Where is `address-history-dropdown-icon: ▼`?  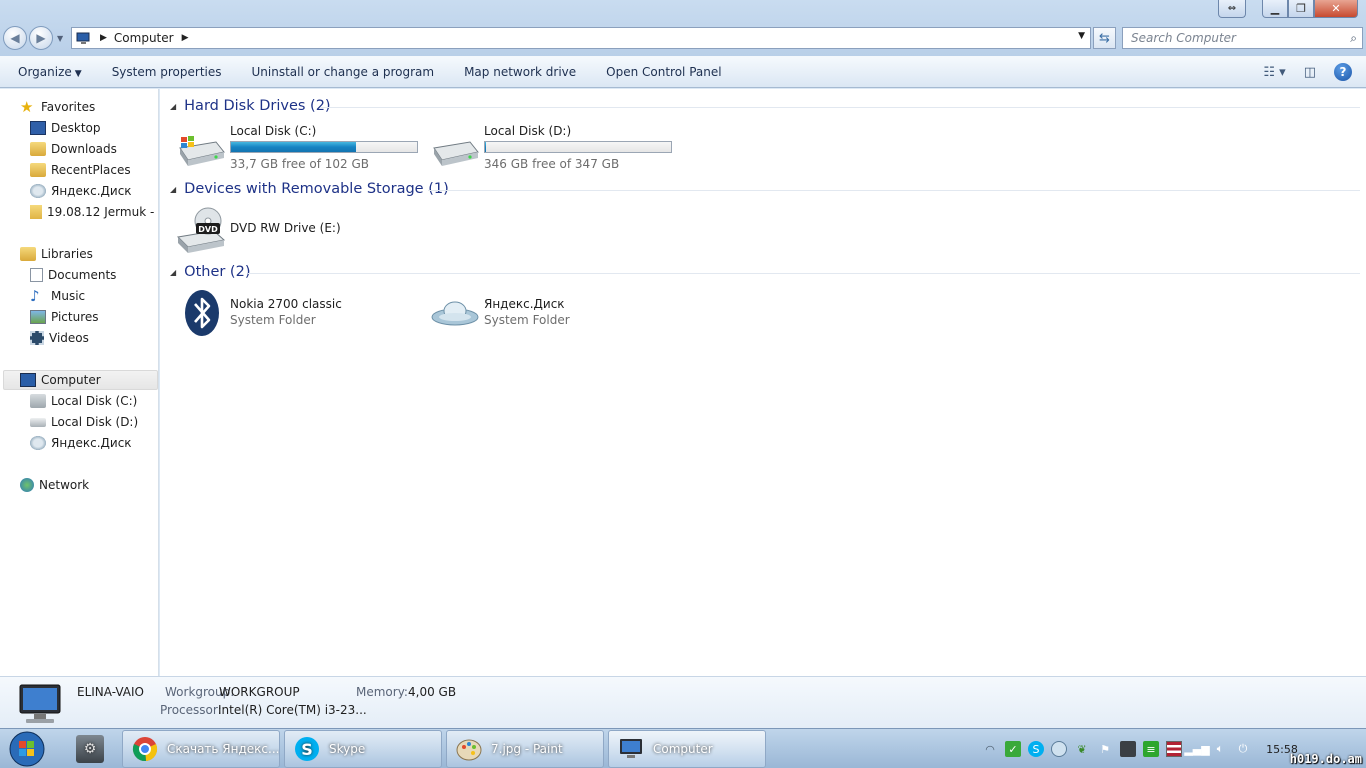 address-history-dropdown-icon: ▼ is located at coordinates (1081, 36).